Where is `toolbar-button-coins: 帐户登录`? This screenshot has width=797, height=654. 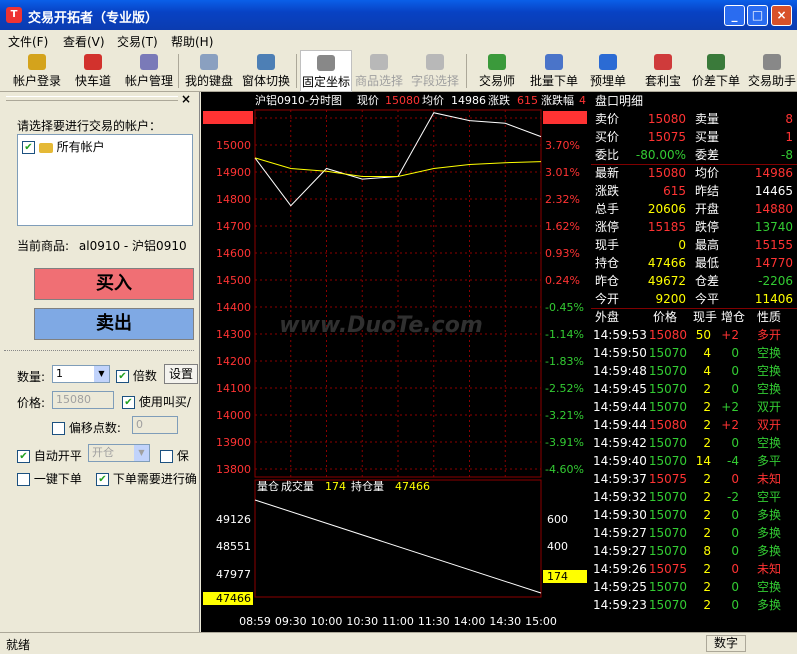 toolbar-button-coins: 帐户登录 is located at coordinates (37, 71).